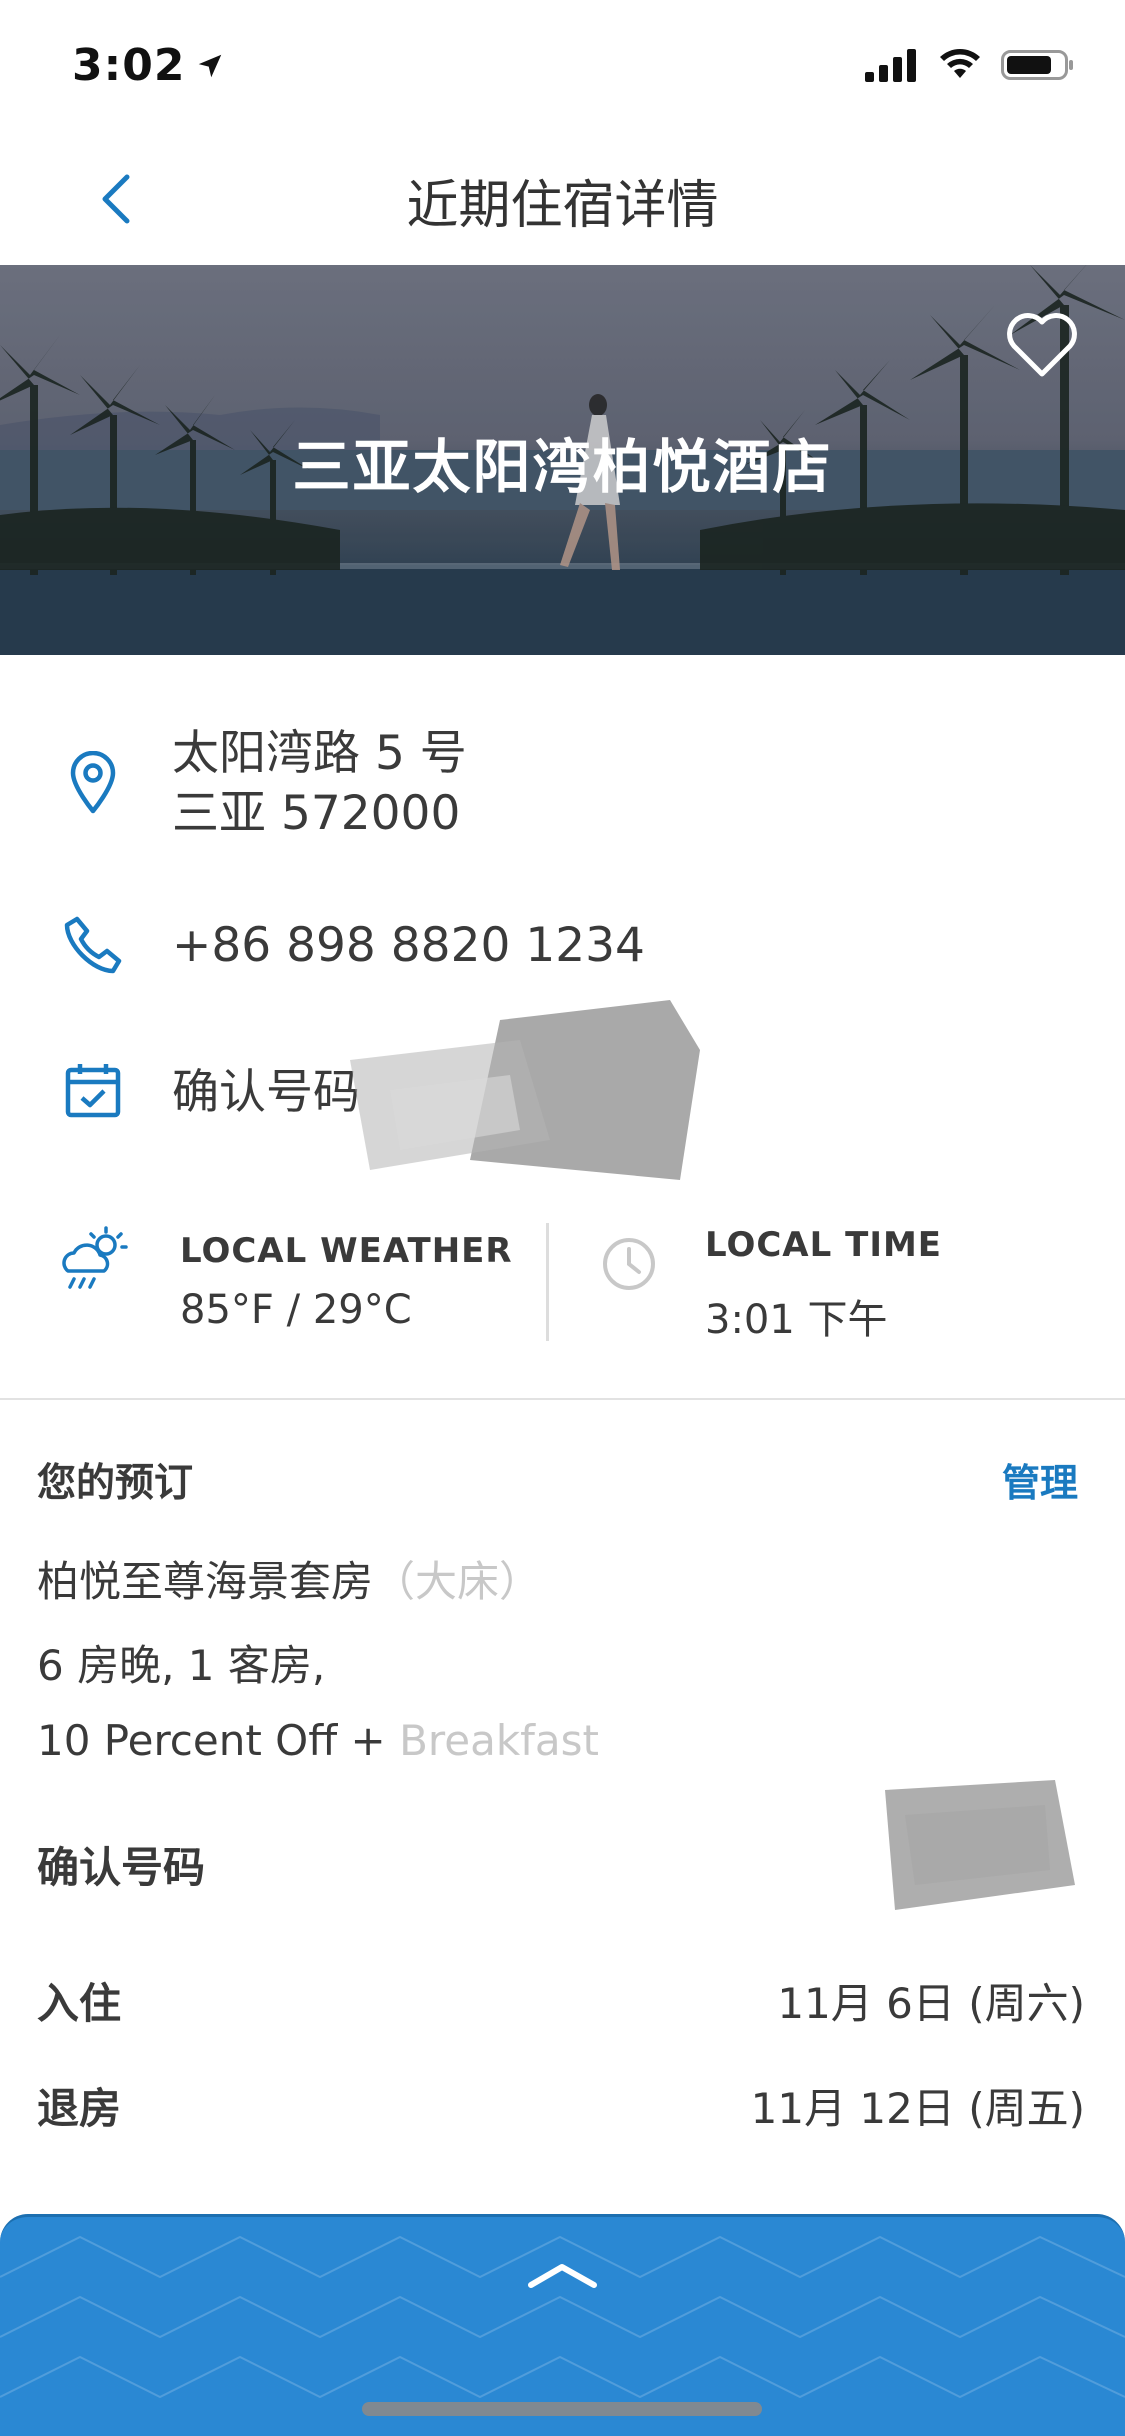  I want to click on confirmation-label-top: 确认号码, so click(266, 1092).